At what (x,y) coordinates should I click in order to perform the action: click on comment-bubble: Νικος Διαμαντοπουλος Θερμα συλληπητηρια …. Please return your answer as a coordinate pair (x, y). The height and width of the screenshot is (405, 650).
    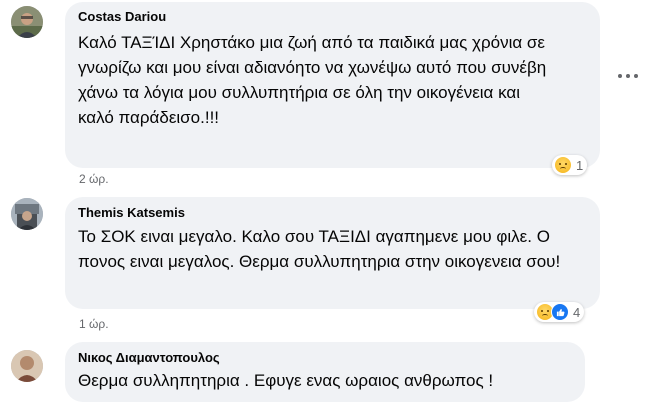
    Looking at the image, I should click on (325, 372).